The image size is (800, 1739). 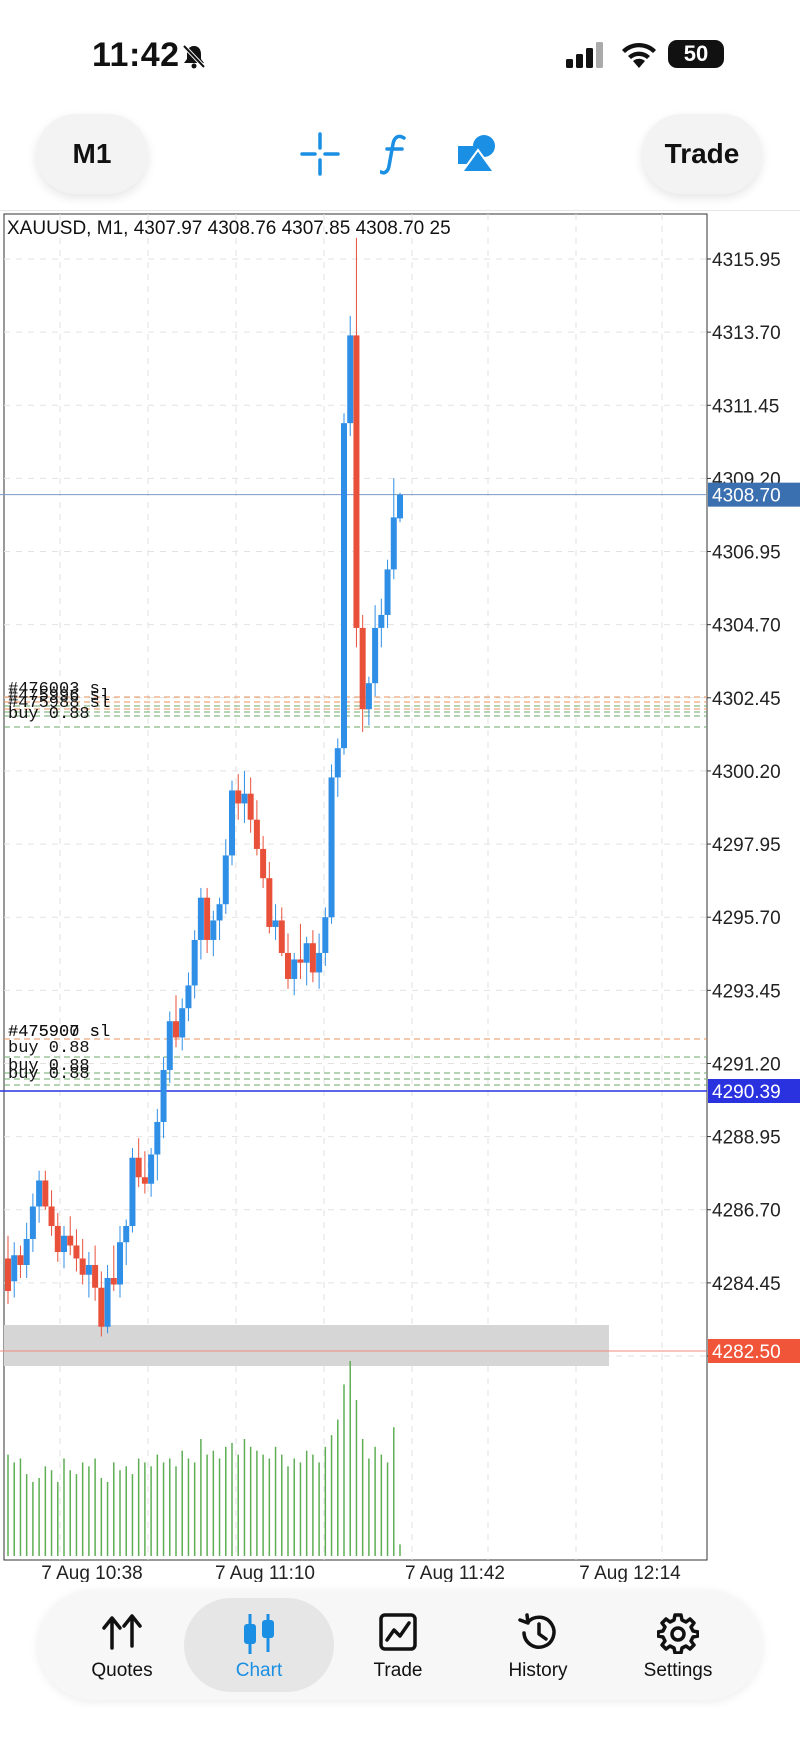 What do you see at coordinates (746, 918) in the screenshot?
I see `price-tick-label: 4295.70` at bounding box center [746, 918].